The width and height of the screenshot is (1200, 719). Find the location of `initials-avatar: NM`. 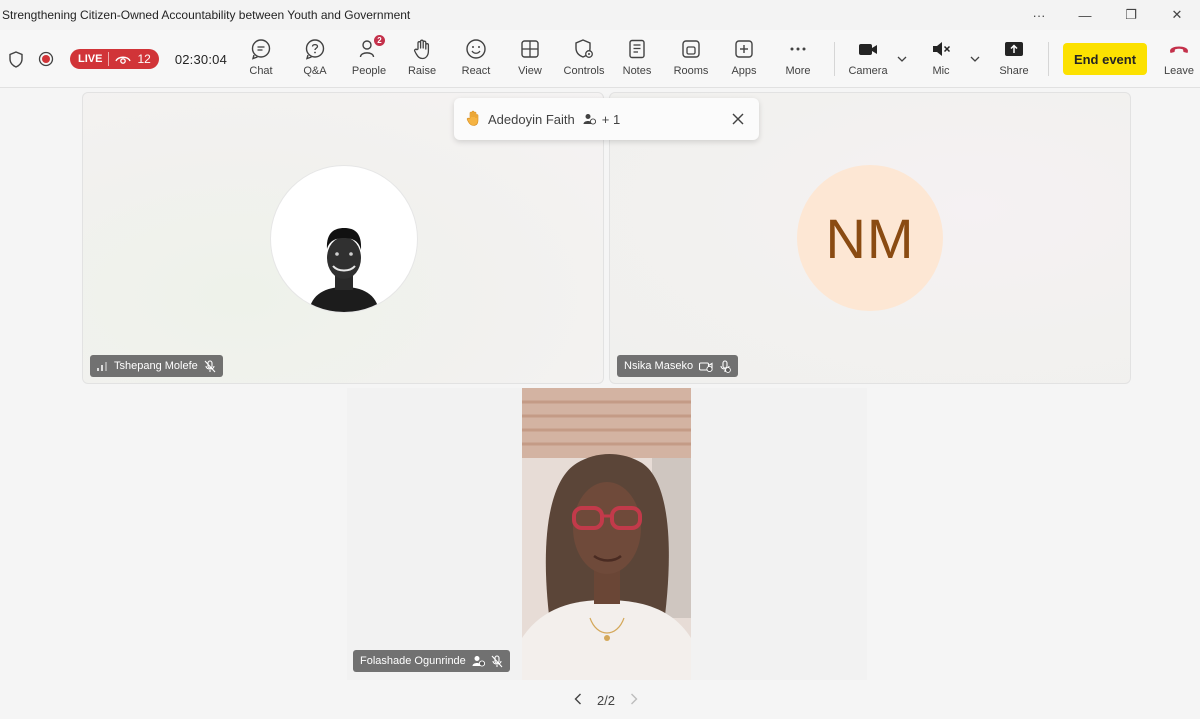

initials-avatar: NM is located at coordinates (870, 238).